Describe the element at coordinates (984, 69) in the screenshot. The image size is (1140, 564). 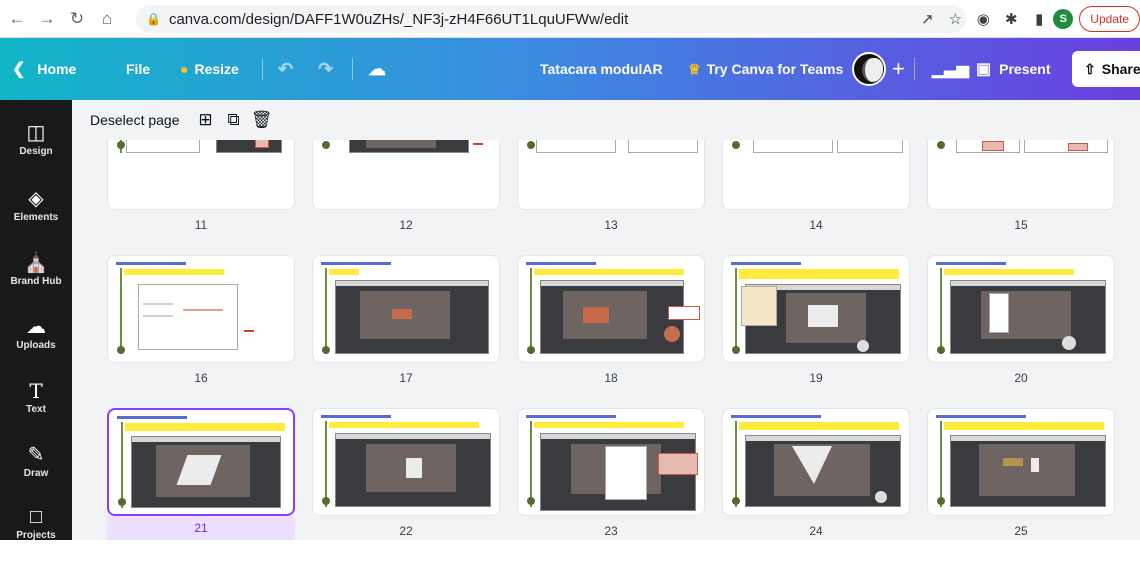
I see `present-icon: ▣` at that location.